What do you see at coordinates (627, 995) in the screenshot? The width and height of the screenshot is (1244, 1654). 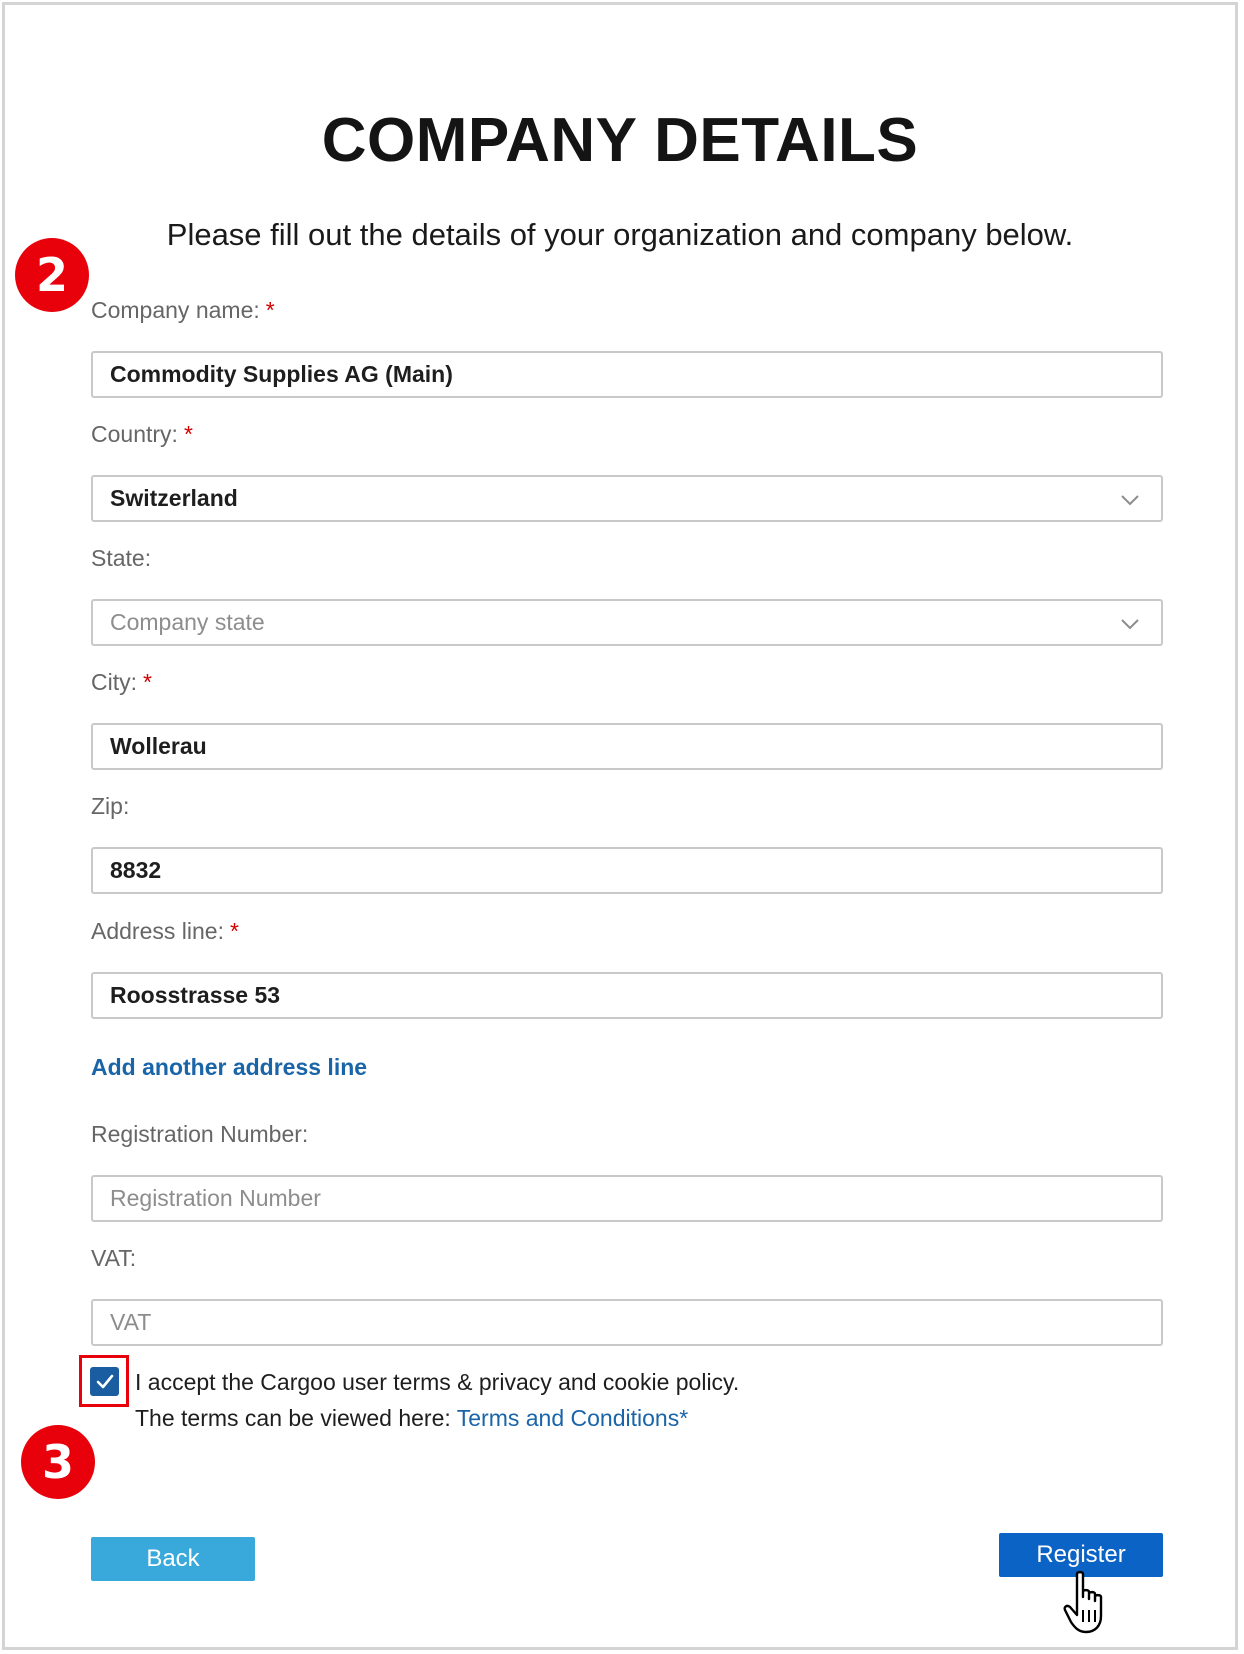 I see `address-line-input: Roosstrasse 53` at bounding box center [627, 995].